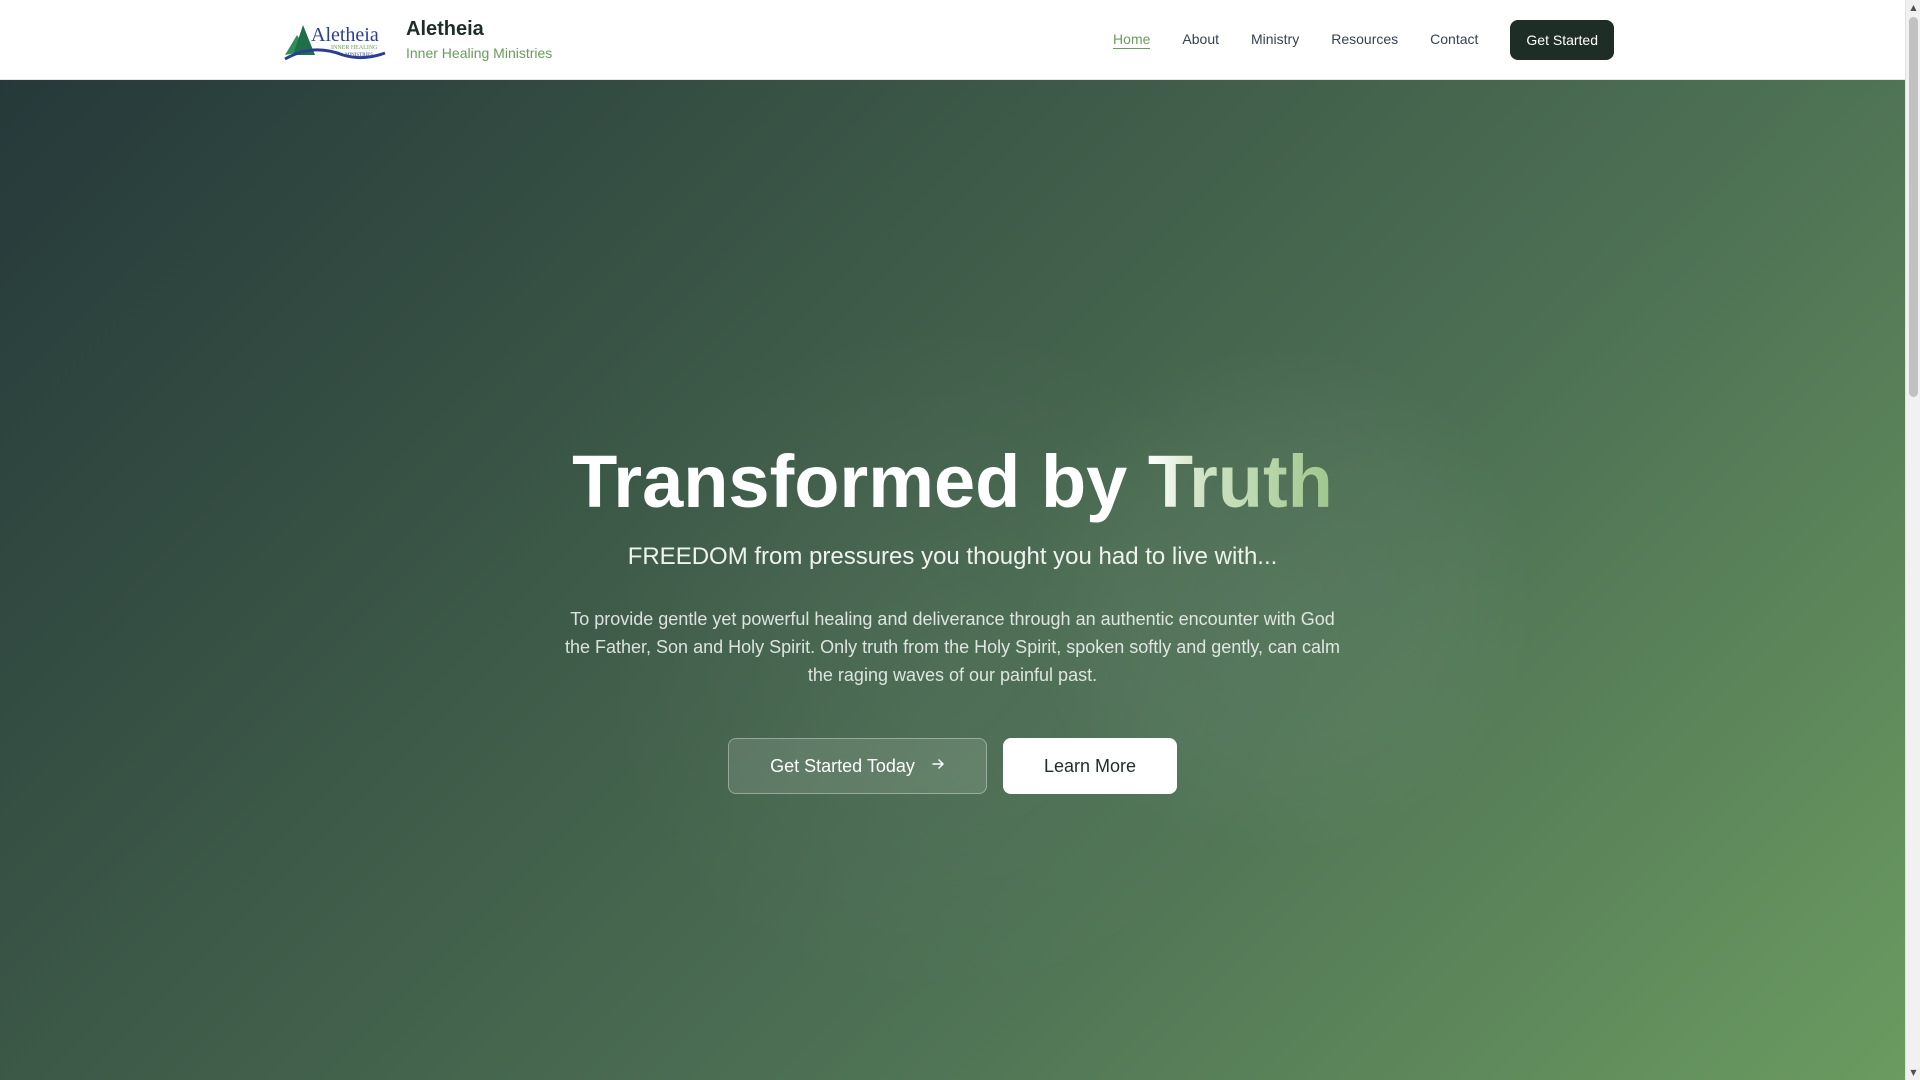 Image resolution: width=1920 pixels, height=1080 pixels. I want to click on logo: Aletheia INNER HEALING MINISTRIES, so click(334, 40).